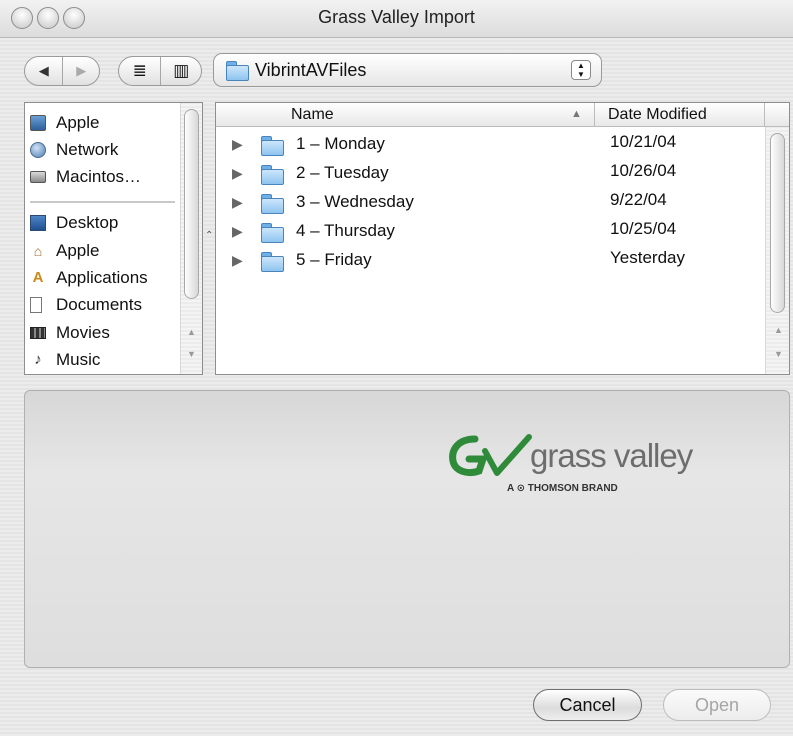 Image resolution: width=793 pixels, height=736 pixels. I want to click on sidebar-item-movies: Movies, so click(70, 333).